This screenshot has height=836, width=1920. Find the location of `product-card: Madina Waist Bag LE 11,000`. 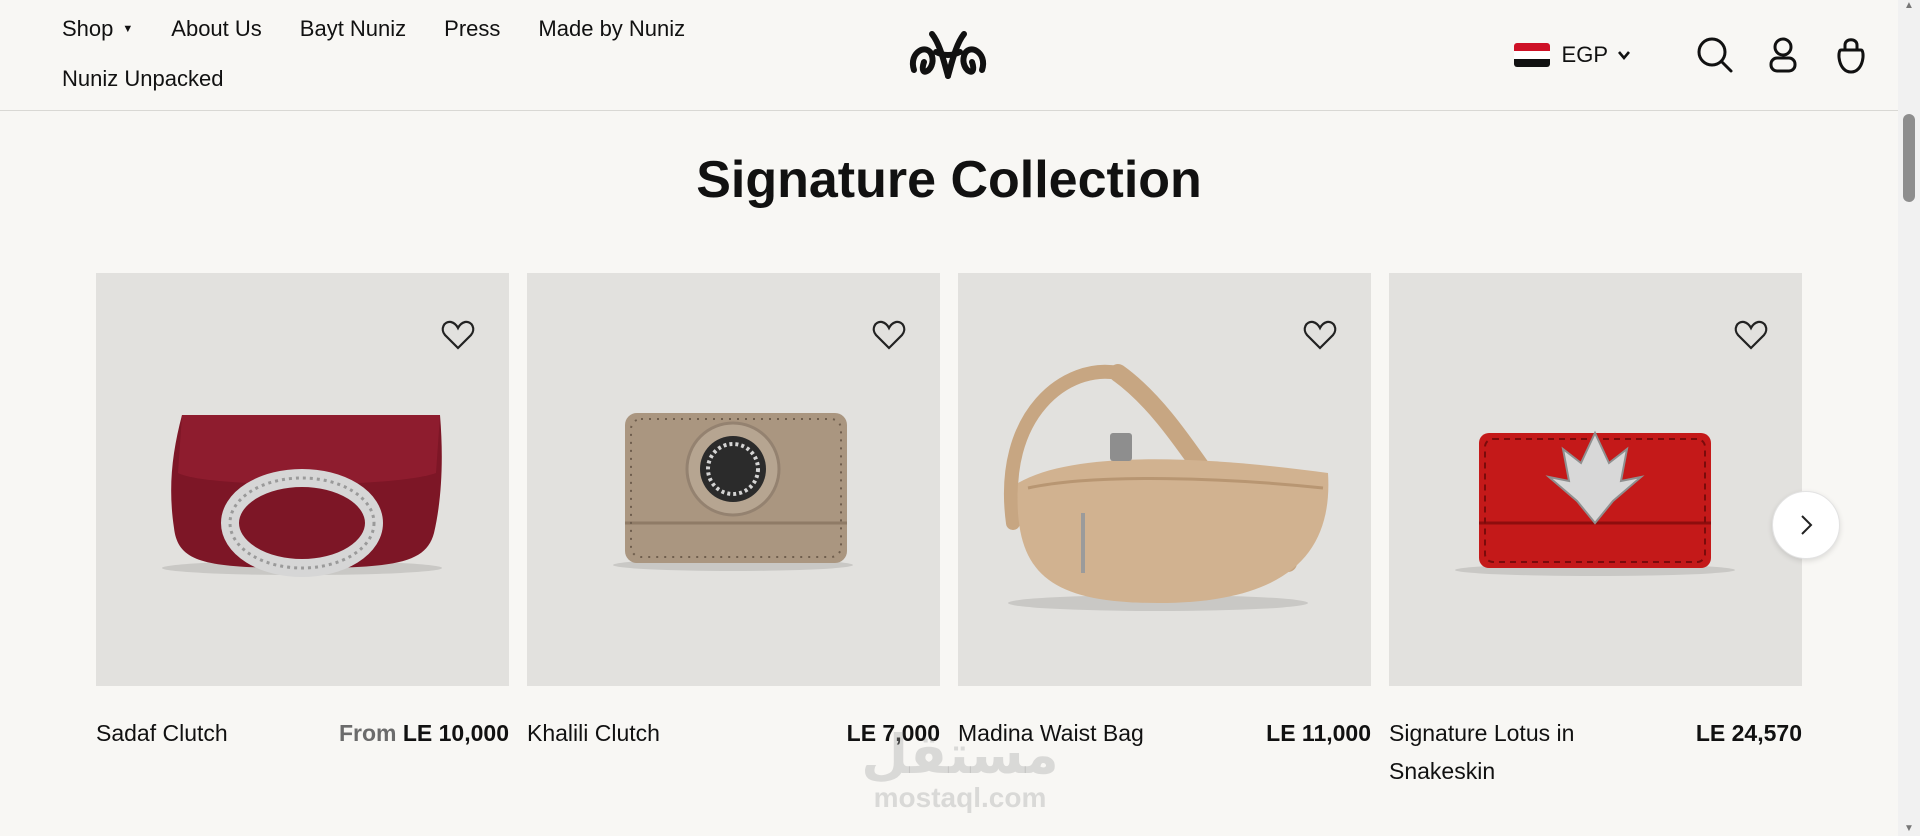

product-card: Madina Waist Bag LE 11,000 is located at coordinates (1164, 512).